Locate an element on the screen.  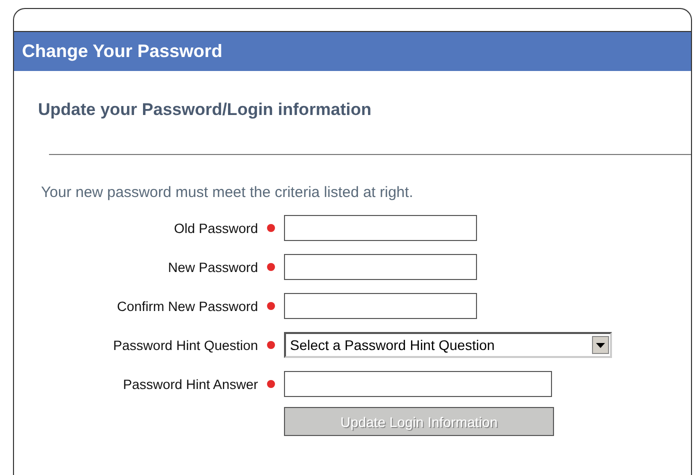
intro-text: Your new password must meet the criteria listed at right. is located at coordinates (227, 192).